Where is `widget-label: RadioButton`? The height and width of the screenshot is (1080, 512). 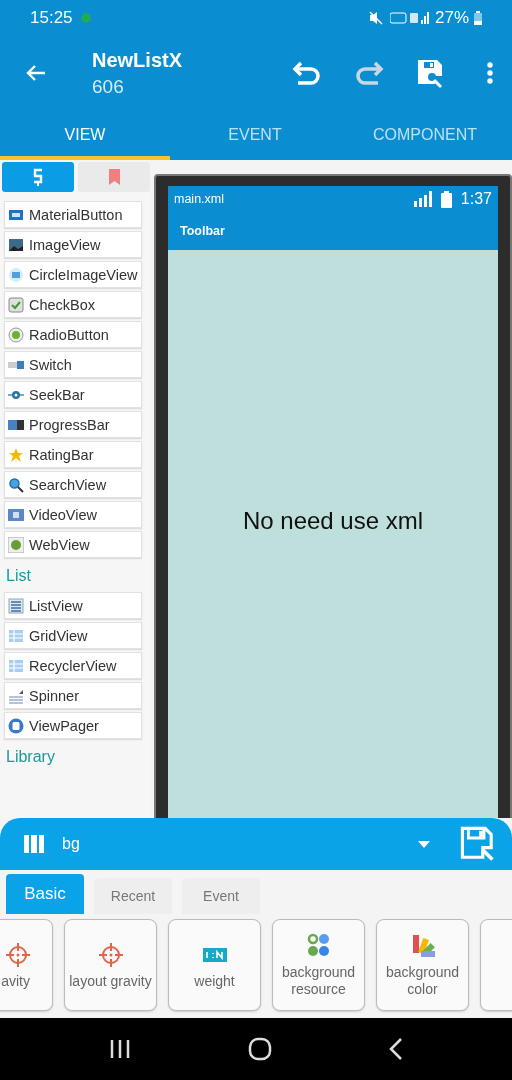
widget-label: RadioButton is located at coordinates (69, 334).